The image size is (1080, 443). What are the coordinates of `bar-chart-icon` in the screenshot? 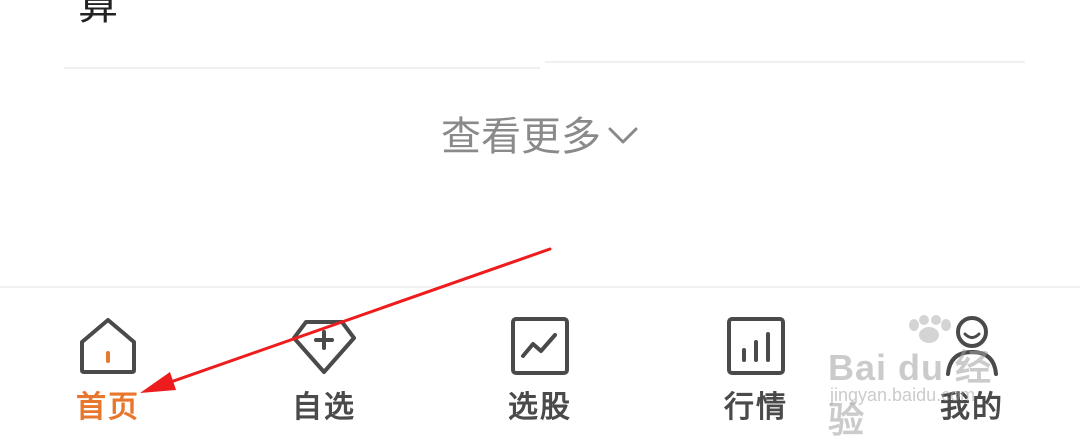 It's located at (756, 346).